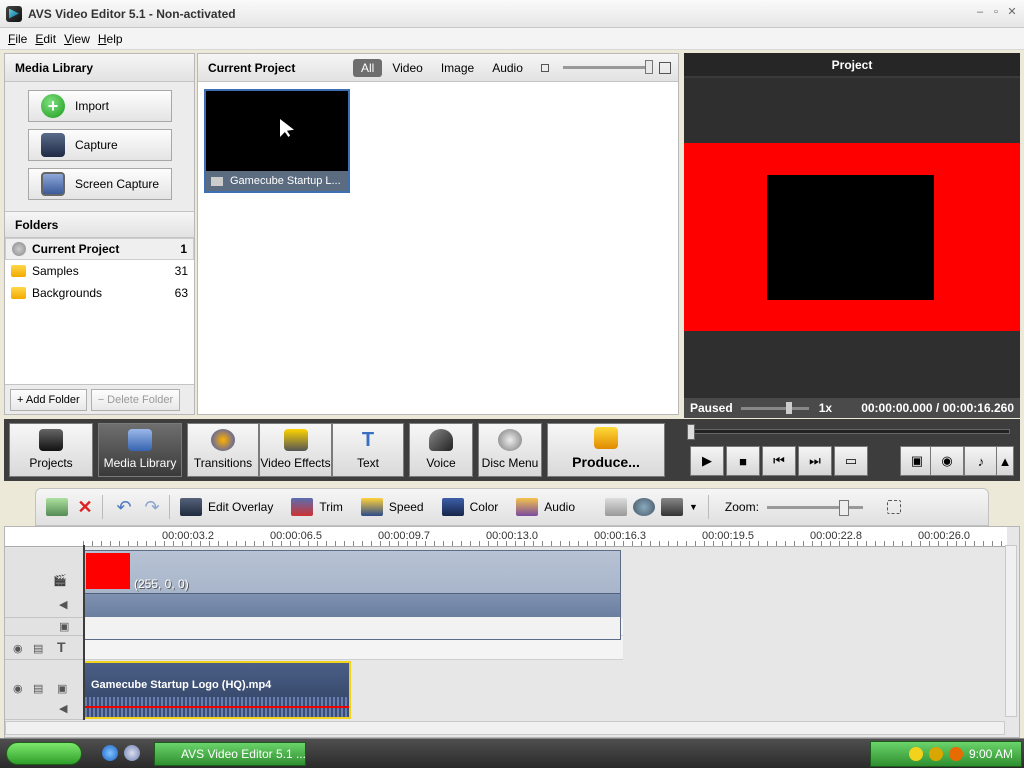 The height and width of the screenshot is (768, 1024). What do you see at coordinates (100, 184) in the screenshot?
I see `screen-capture-button: Screen Capture` at bounding box center [100, 184].